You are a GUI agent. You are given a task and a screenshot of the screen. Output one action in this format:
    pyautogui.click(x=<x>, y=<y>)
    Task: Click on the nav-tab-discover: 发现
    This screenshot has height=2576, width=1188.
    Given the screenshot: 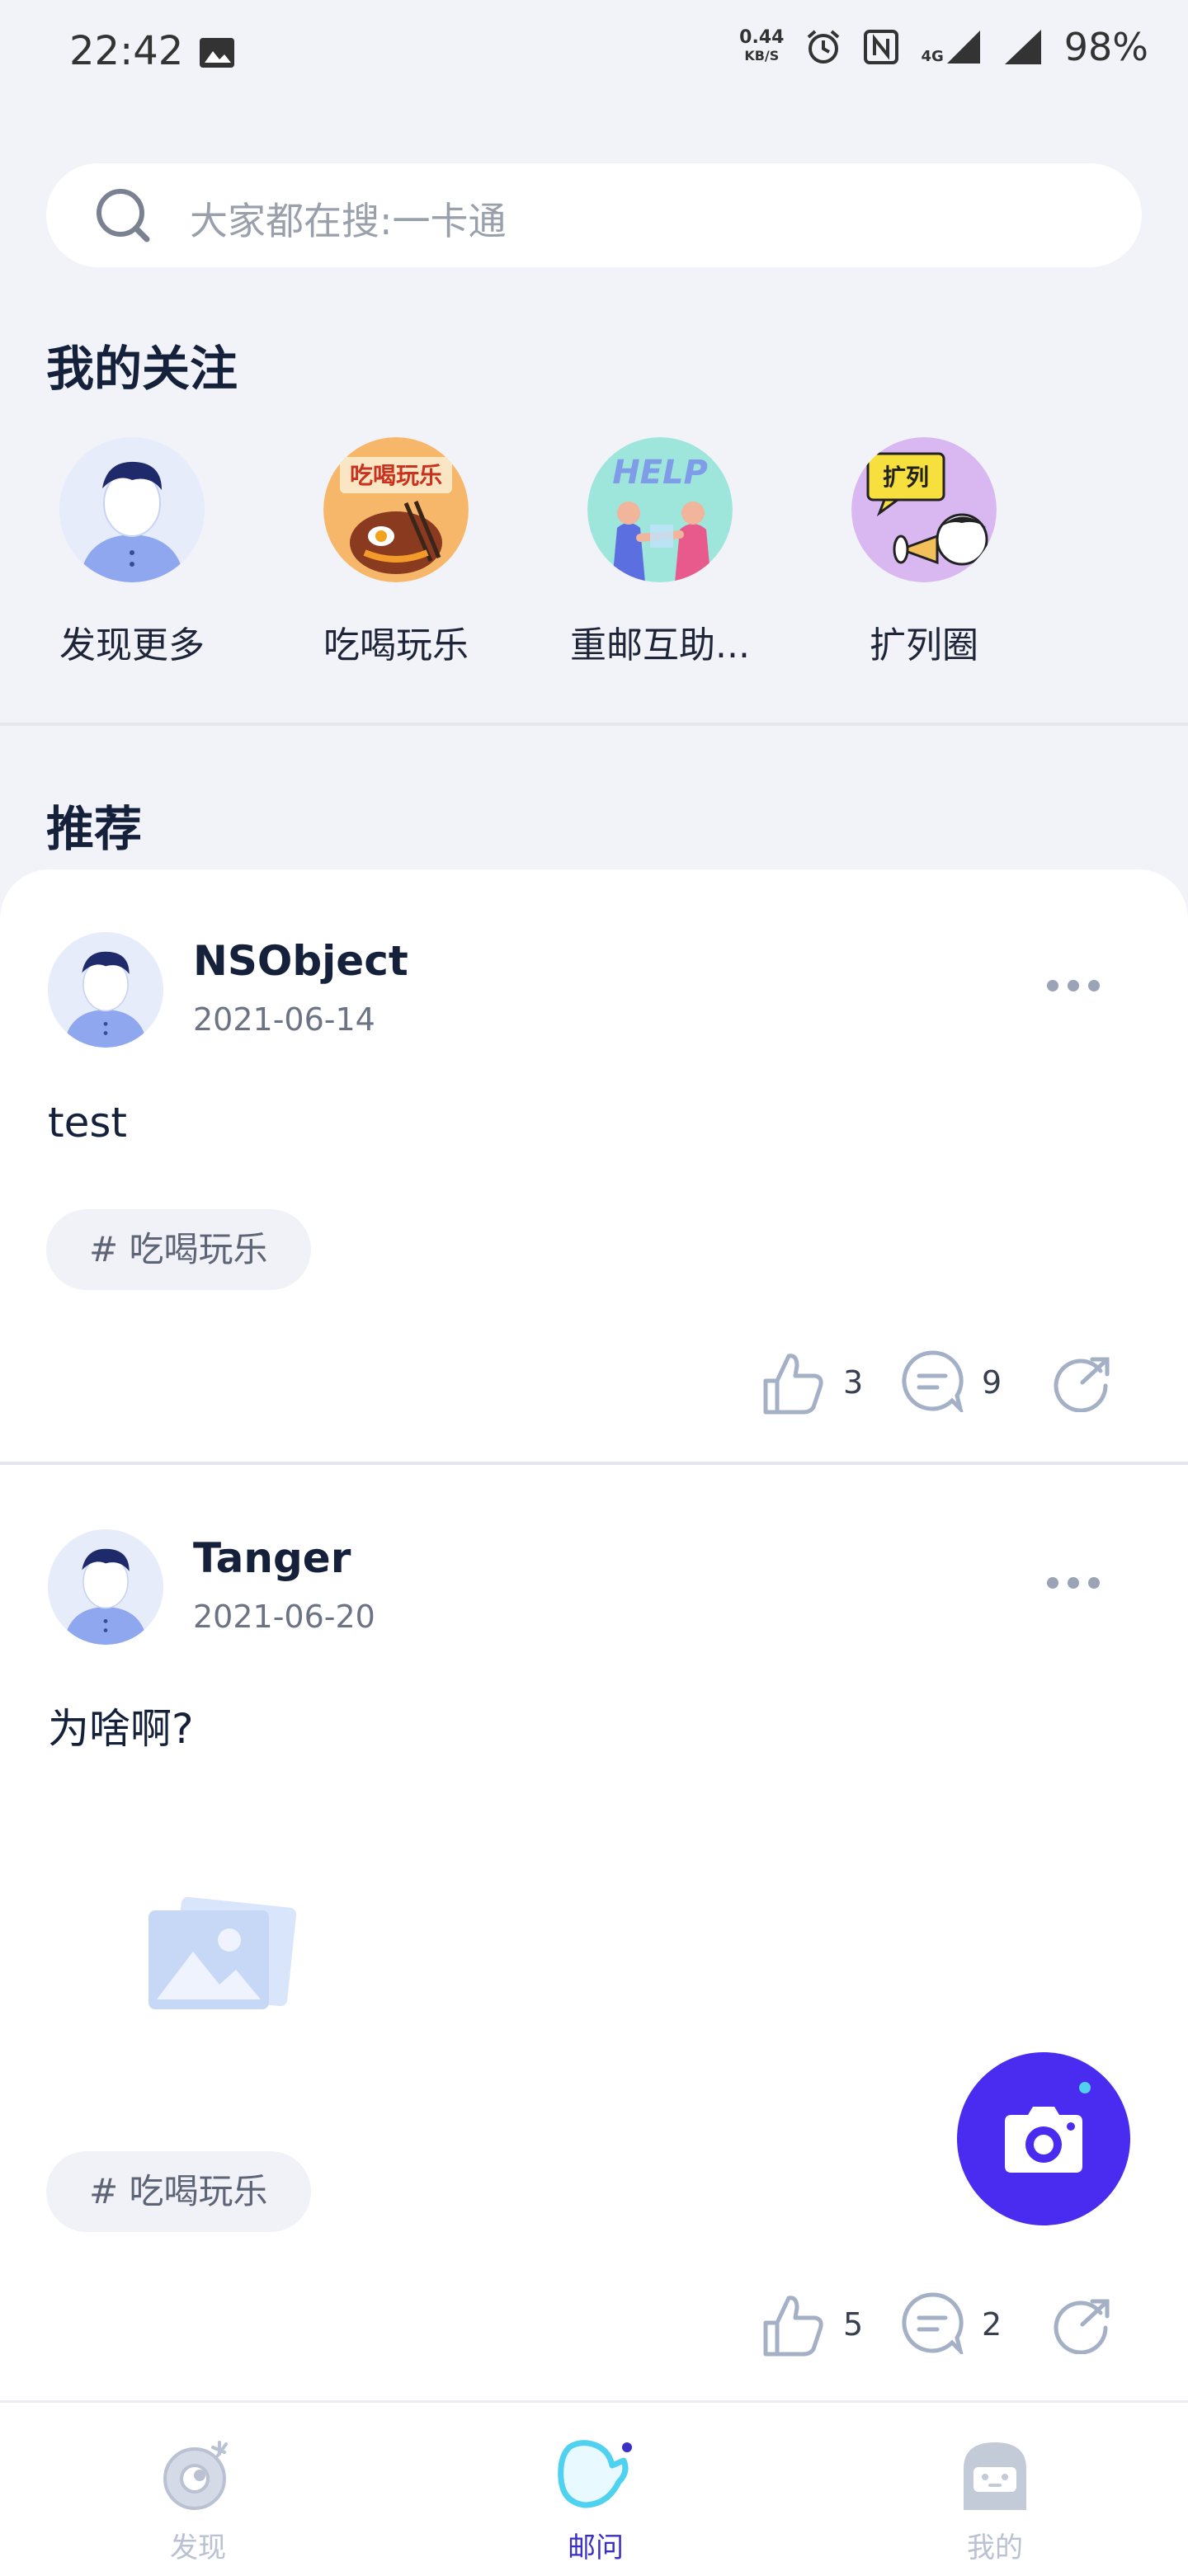 What is the action you would take?
    pyautogui.click(x=198, y=2500)
    